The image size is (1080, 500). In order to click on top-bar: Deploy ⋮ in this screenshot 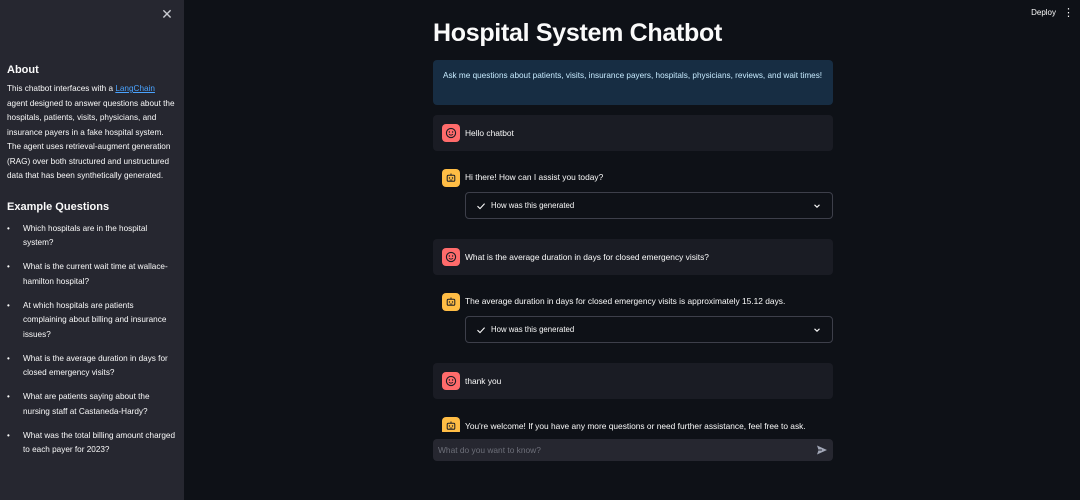, I will do `click(1030, 14)`.